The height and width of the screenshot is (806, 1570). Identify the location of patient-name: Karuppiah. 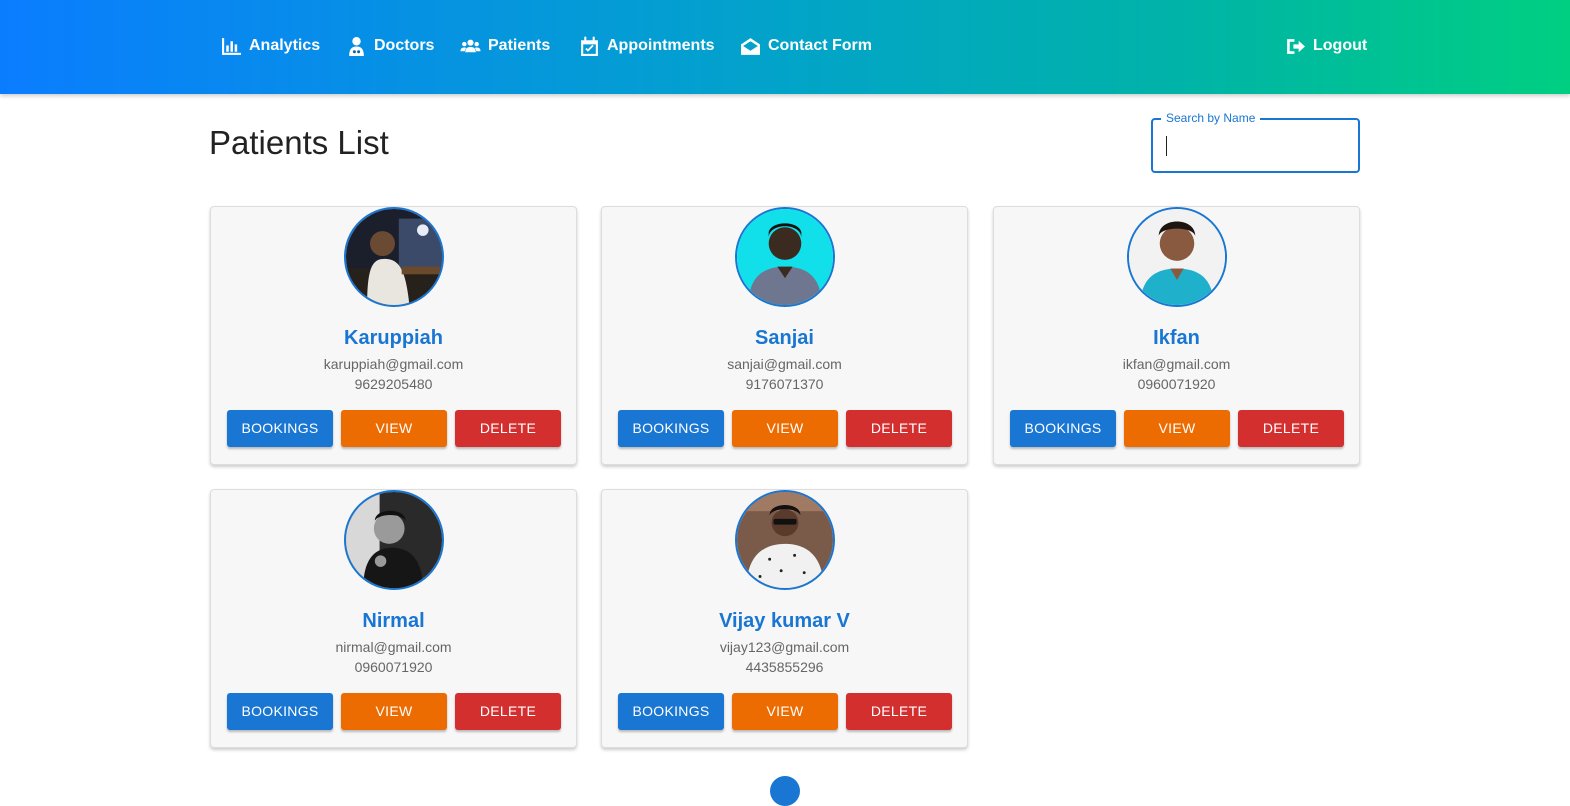
(393, 338).